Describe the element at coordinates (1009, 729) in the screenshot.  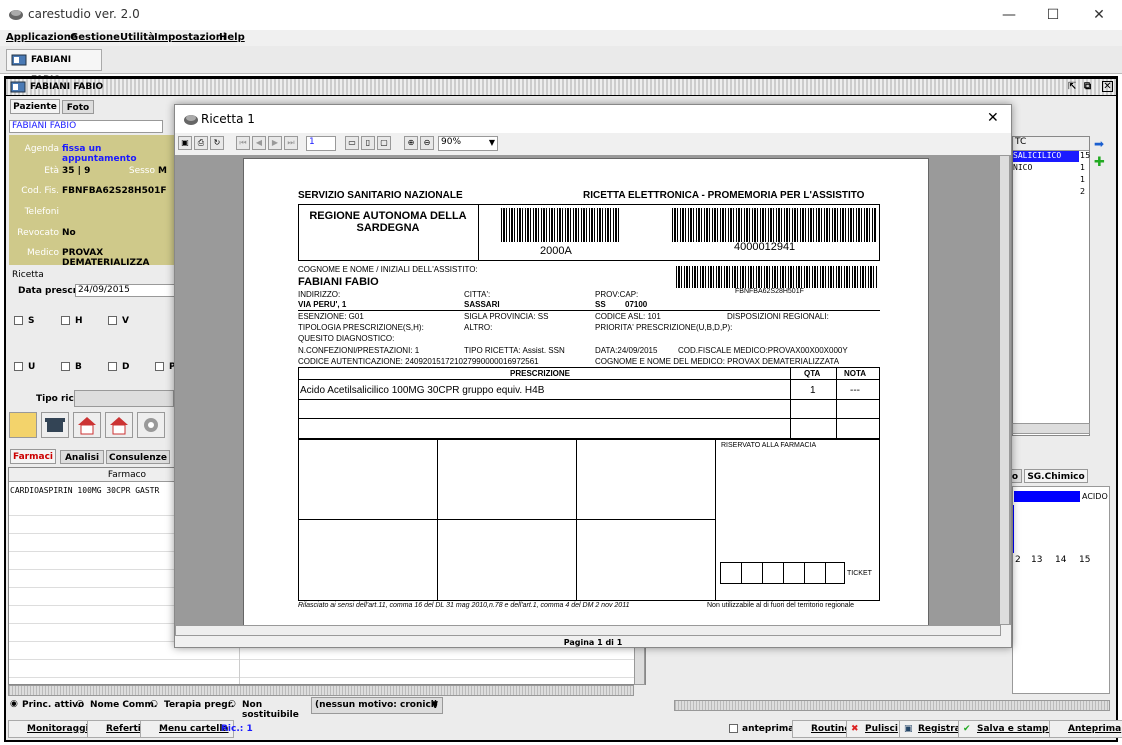
I see `salva-stampa-button: ✔ Salva e stampa` at that location.